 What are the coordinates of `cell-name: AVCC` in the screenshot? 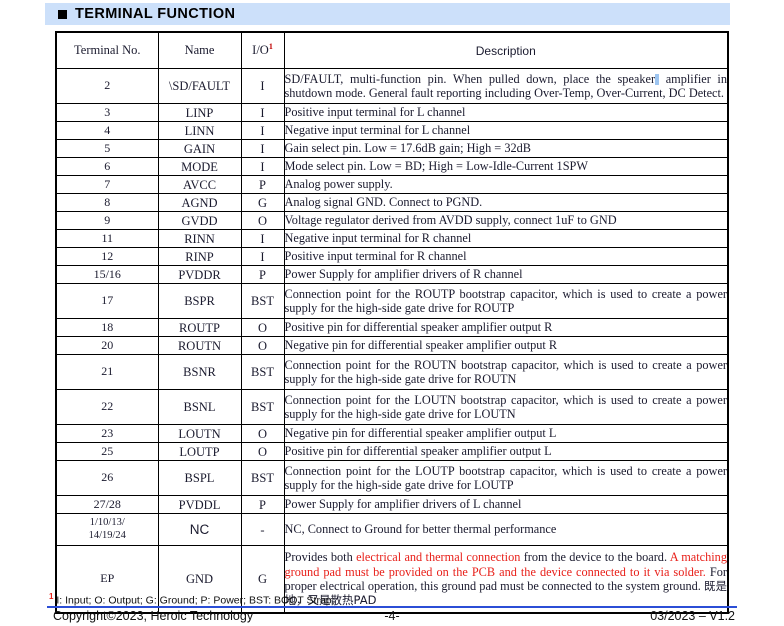 It's located at (199, 184).